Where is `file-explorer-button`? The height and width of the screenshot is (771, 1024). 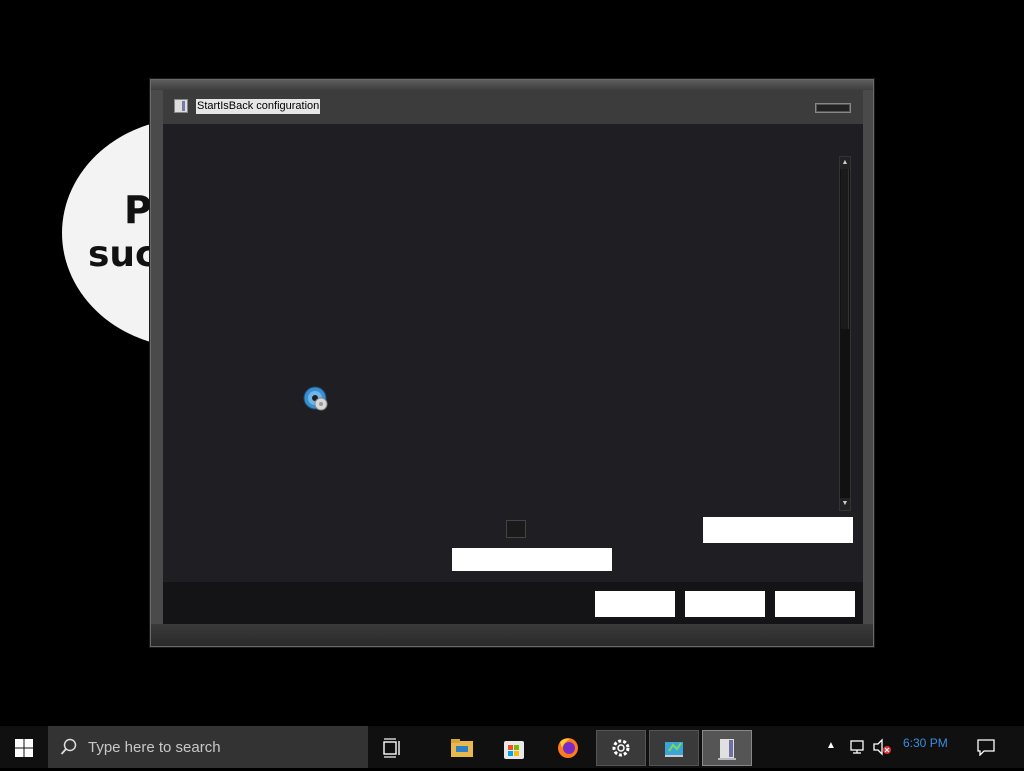 file-explorer-button is located at coordinates (462, 748).